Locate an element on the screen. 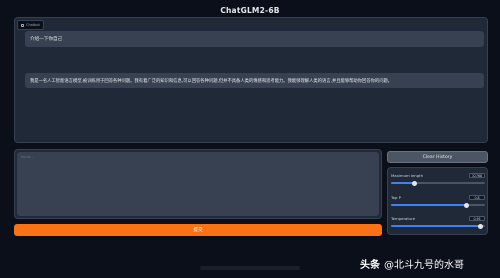 The width and height of the screenshot is (500, 278). top-p-label: Top P is located at coordinates (396, 197).